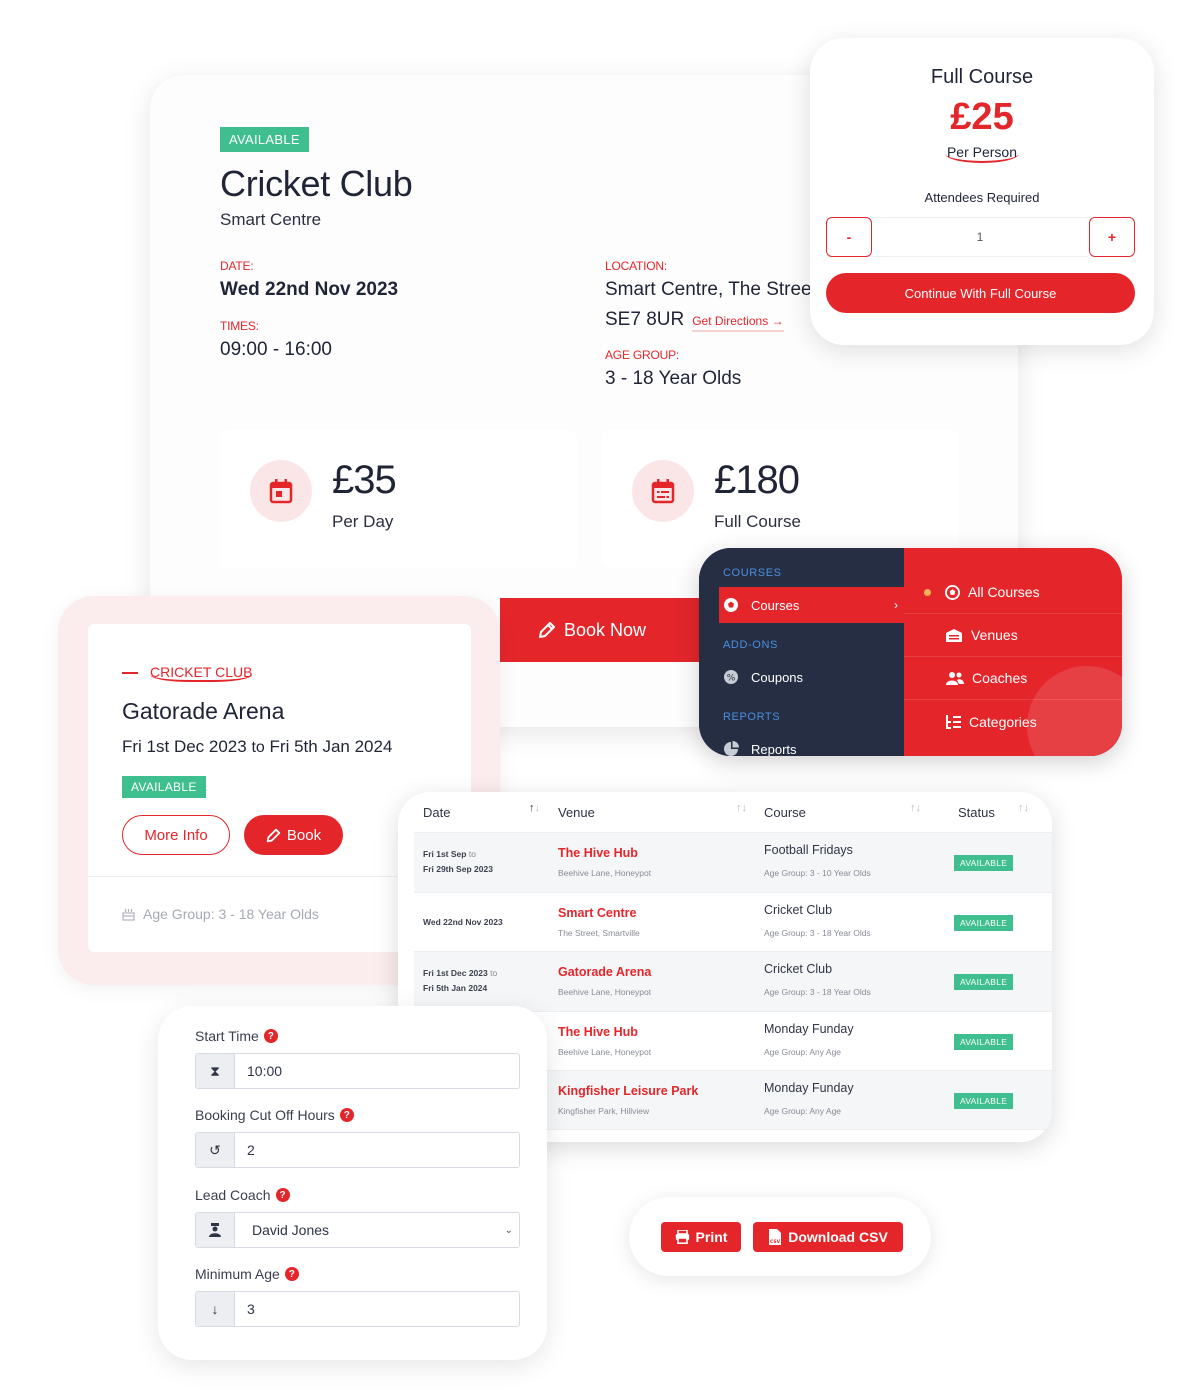  I want to click on label-text: Start Time, so click(227, 1036).